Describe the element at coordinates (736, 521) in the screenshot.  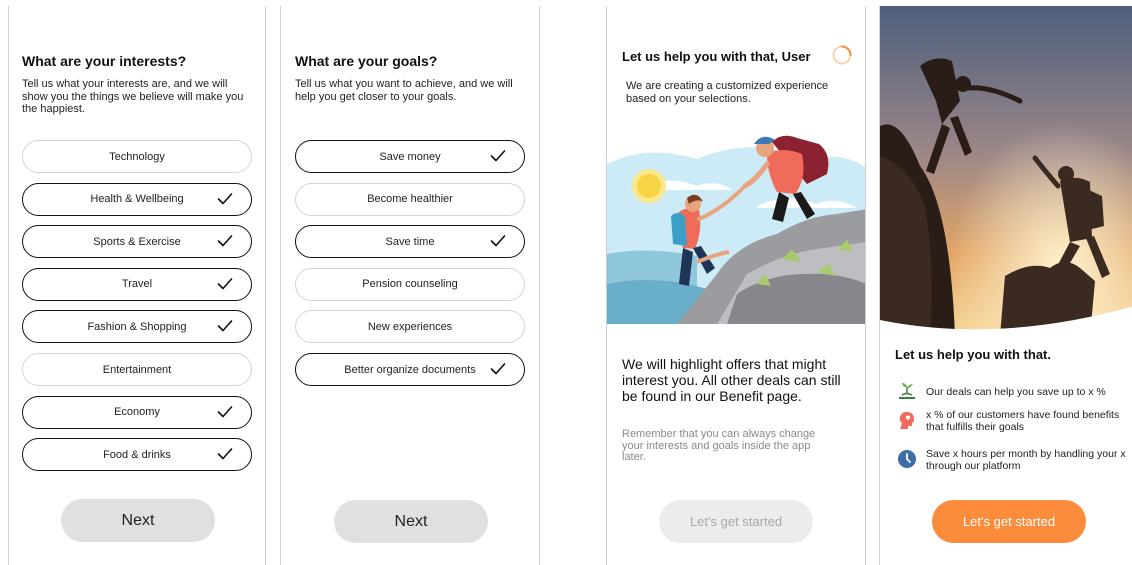
I see `loading-get-started-button: Let's get started` at that location.